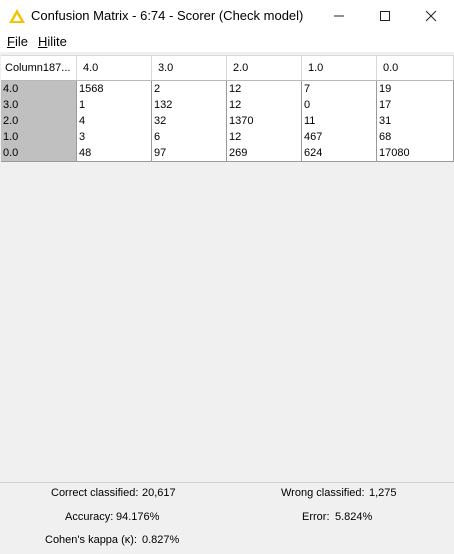 Image resolution: width=454 pixels, height=554 pixels. I want to click on wrong-classified-value: 1,275, so click(383, 493).